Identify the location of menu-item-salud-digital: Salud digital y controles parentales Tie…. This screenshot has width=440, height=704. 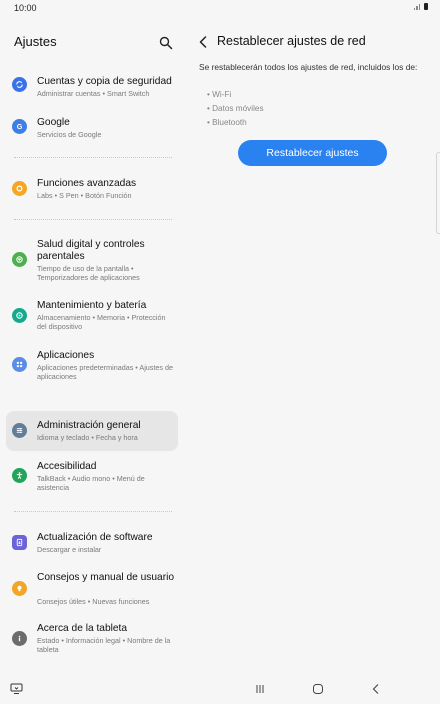
(92, 260).